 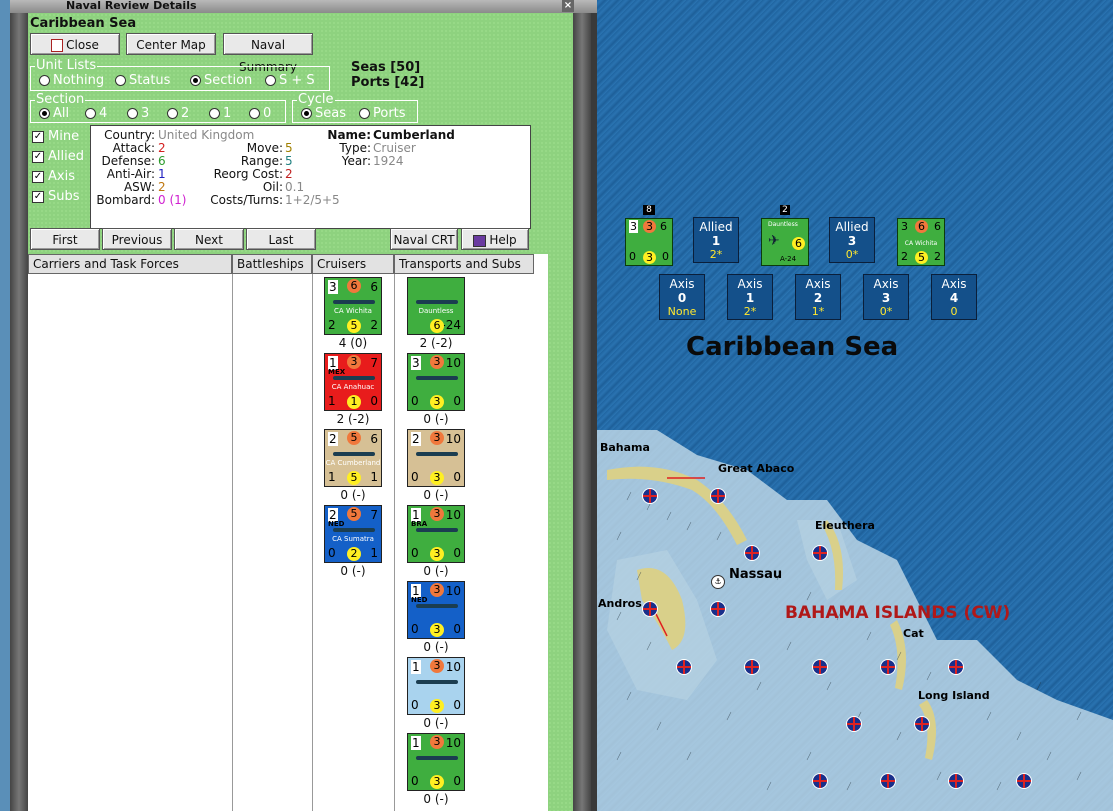 I want to click on column-header-carriers: Carriers and Task Forces, so click(x=130, y=264).